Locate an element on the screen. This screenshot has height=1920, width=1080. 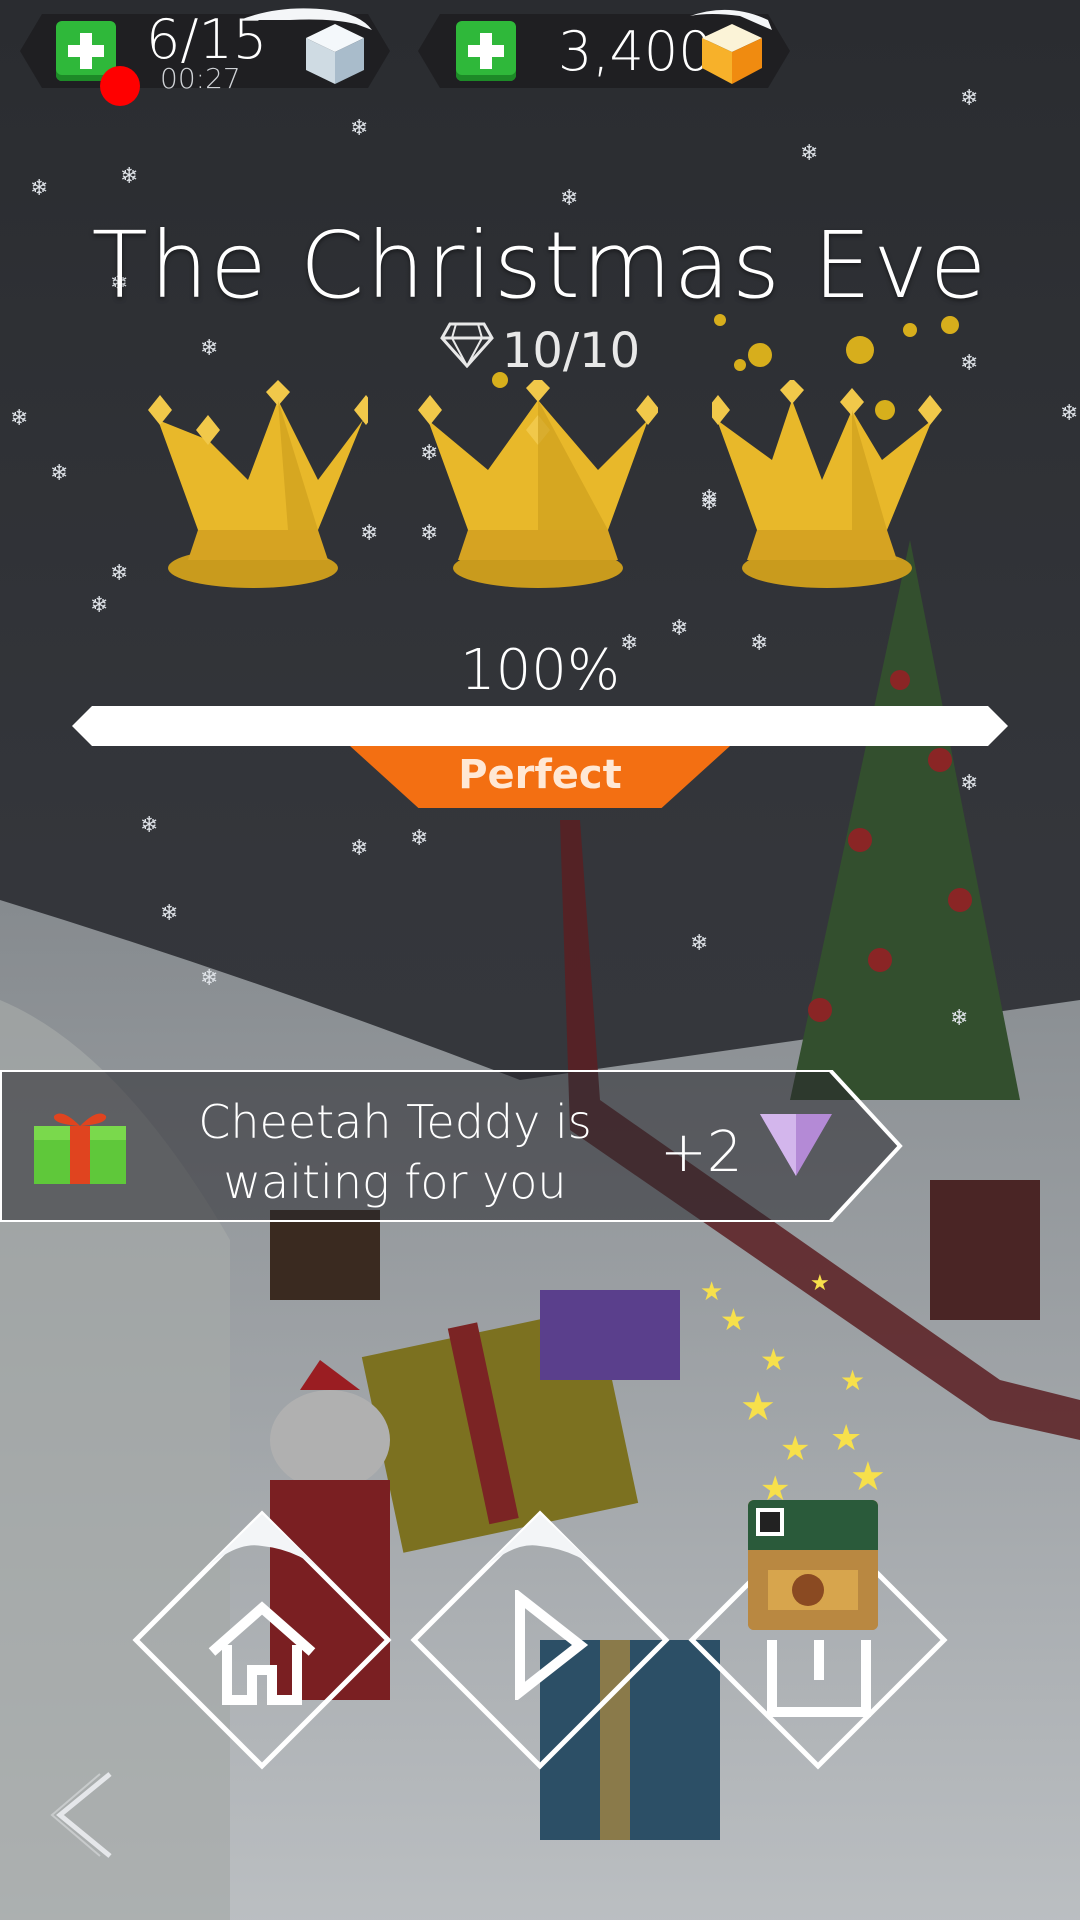
chevron-left-icon is located at coordinates (81, 1815).